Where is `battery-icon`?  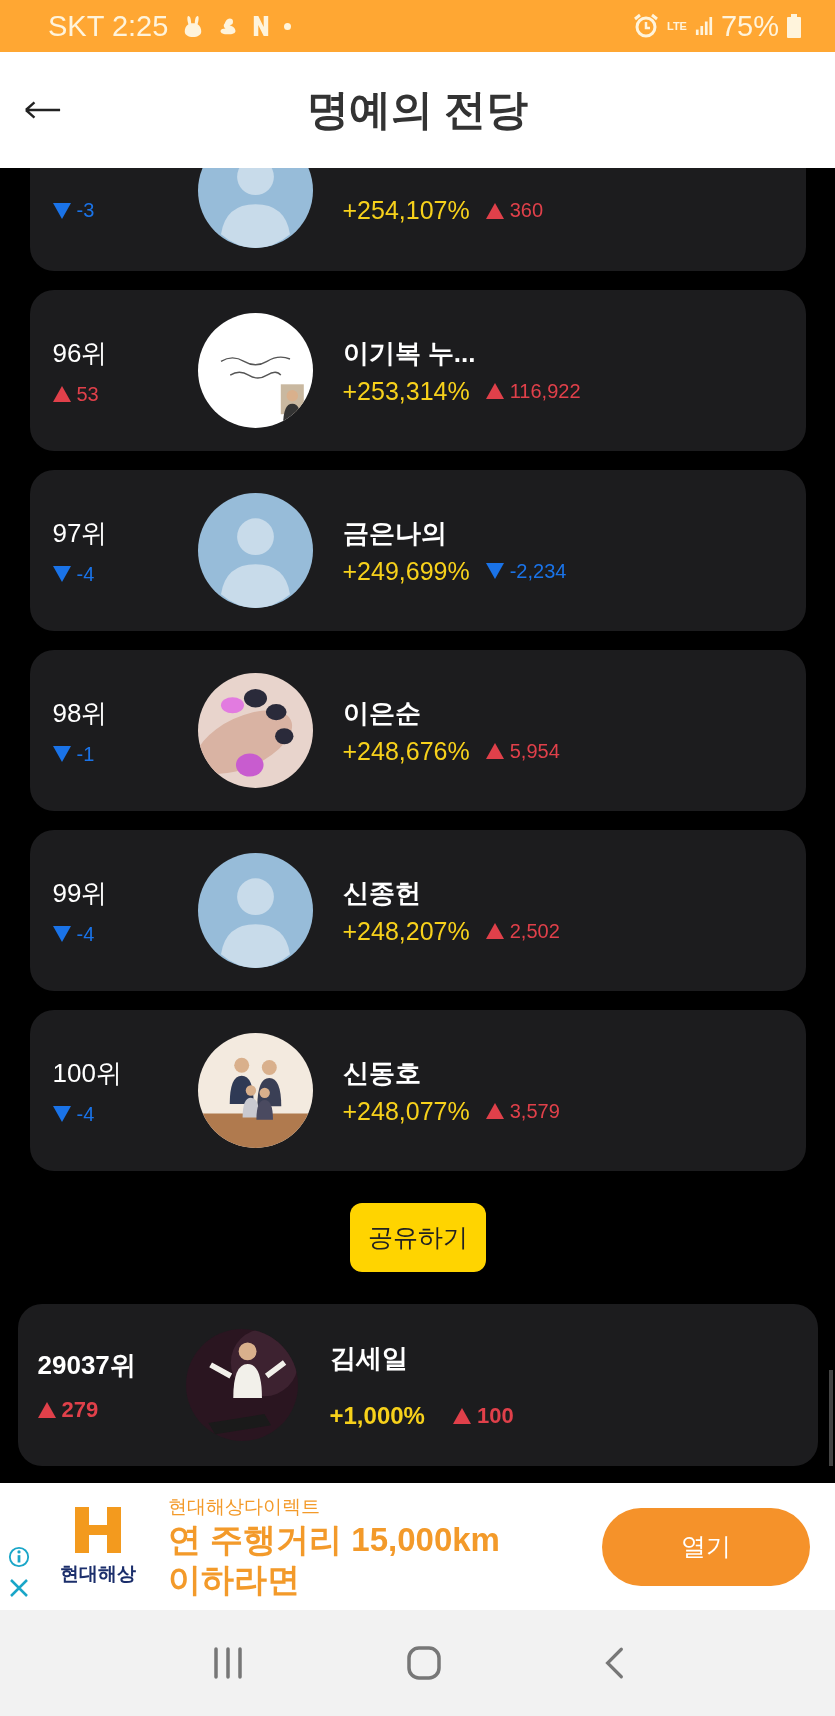 battery-icon is located at coordinates (794, 26).